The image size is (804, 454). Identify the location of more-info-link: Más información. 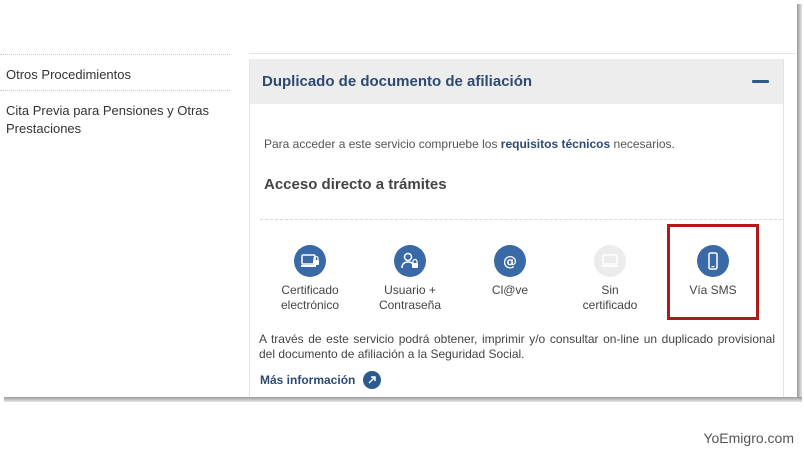
(321, 380).